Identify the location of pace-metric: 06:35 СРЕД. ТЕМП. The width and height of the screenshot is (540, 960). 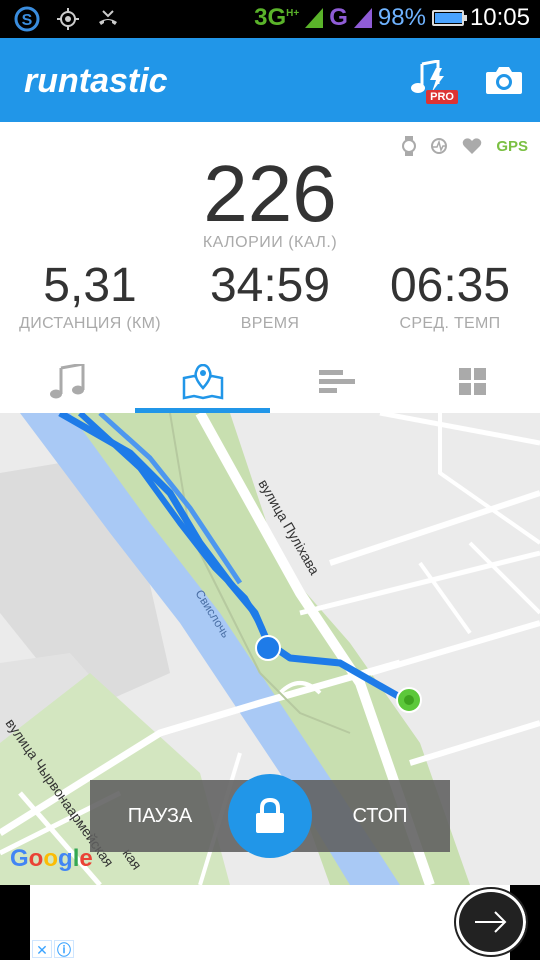
(450, 295).